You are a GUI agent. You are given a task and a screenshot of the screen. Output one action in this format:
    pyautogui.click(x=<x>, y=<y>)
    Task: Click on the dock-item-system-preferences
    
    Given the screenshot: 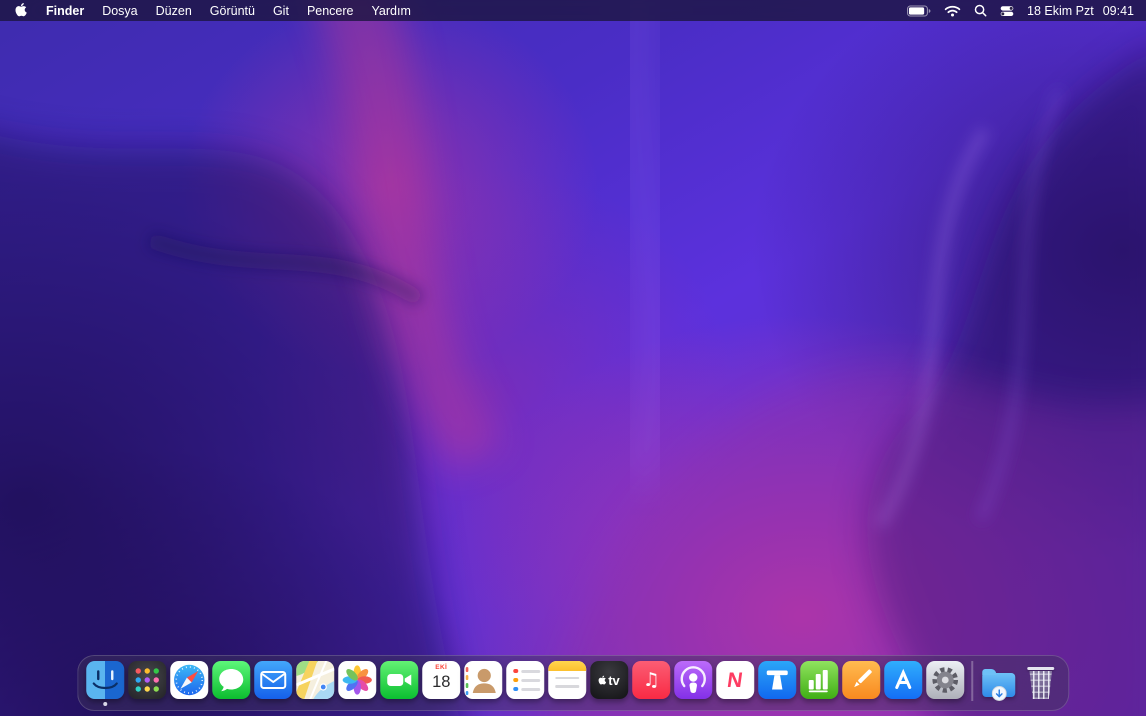 What is the action you would take?
    pyautogui.click(x=945, y=680)
    